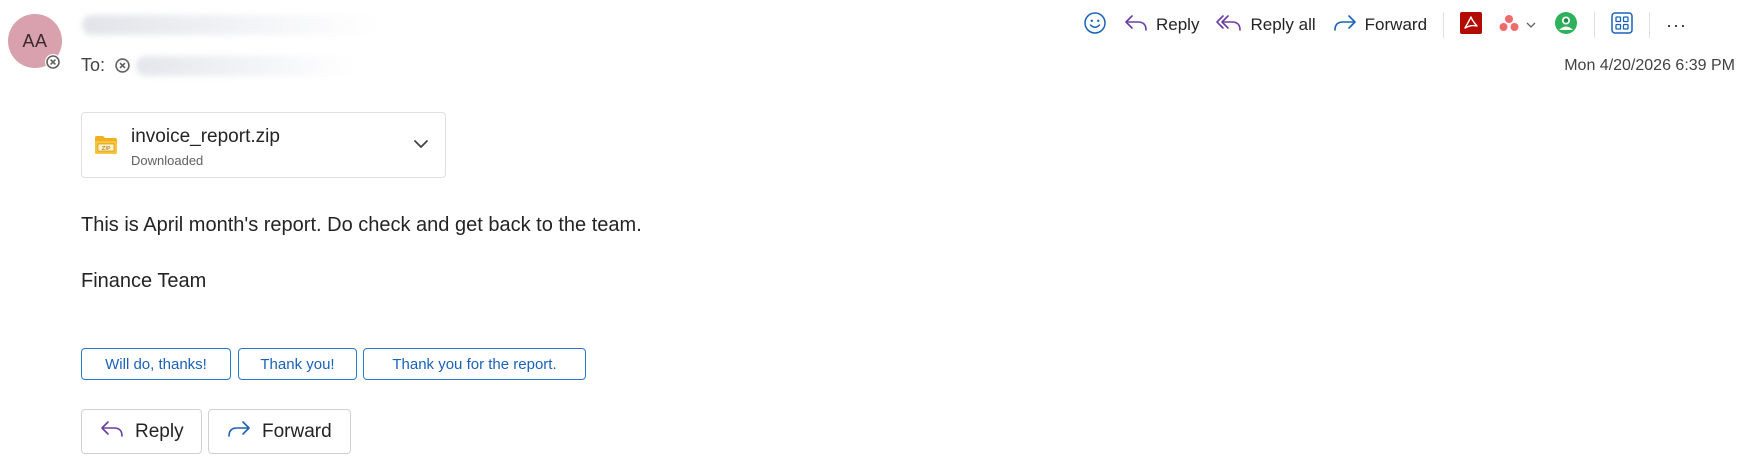 This screenshot has width=1743, height=468. I want to click on reply-label: Reply, so click(1178, 24).